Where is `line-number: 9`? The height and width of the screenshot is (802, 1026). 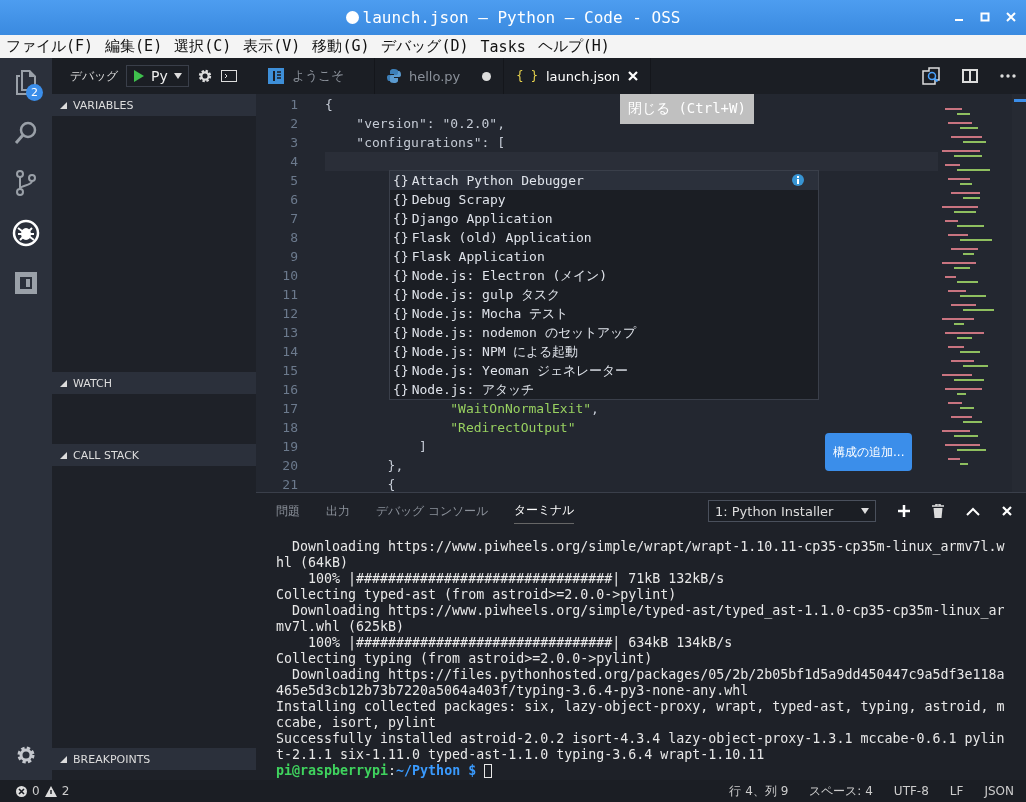 line-number: 9 is located at coordinates (294, 256).